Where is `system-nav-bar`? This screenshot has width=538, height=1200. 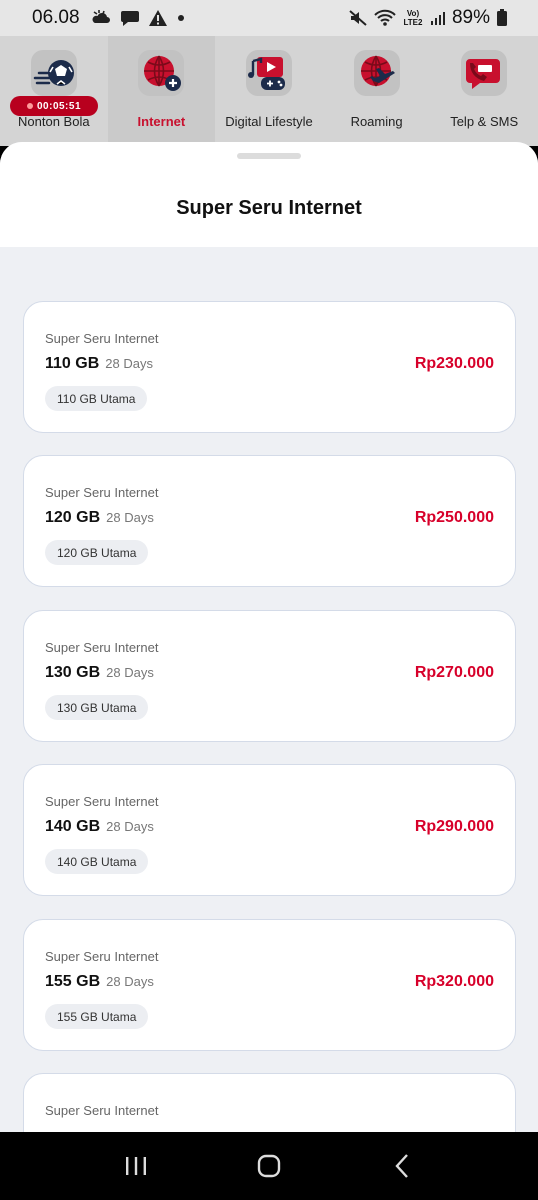
system-nav-bar is located at coordinates (269, 1166).